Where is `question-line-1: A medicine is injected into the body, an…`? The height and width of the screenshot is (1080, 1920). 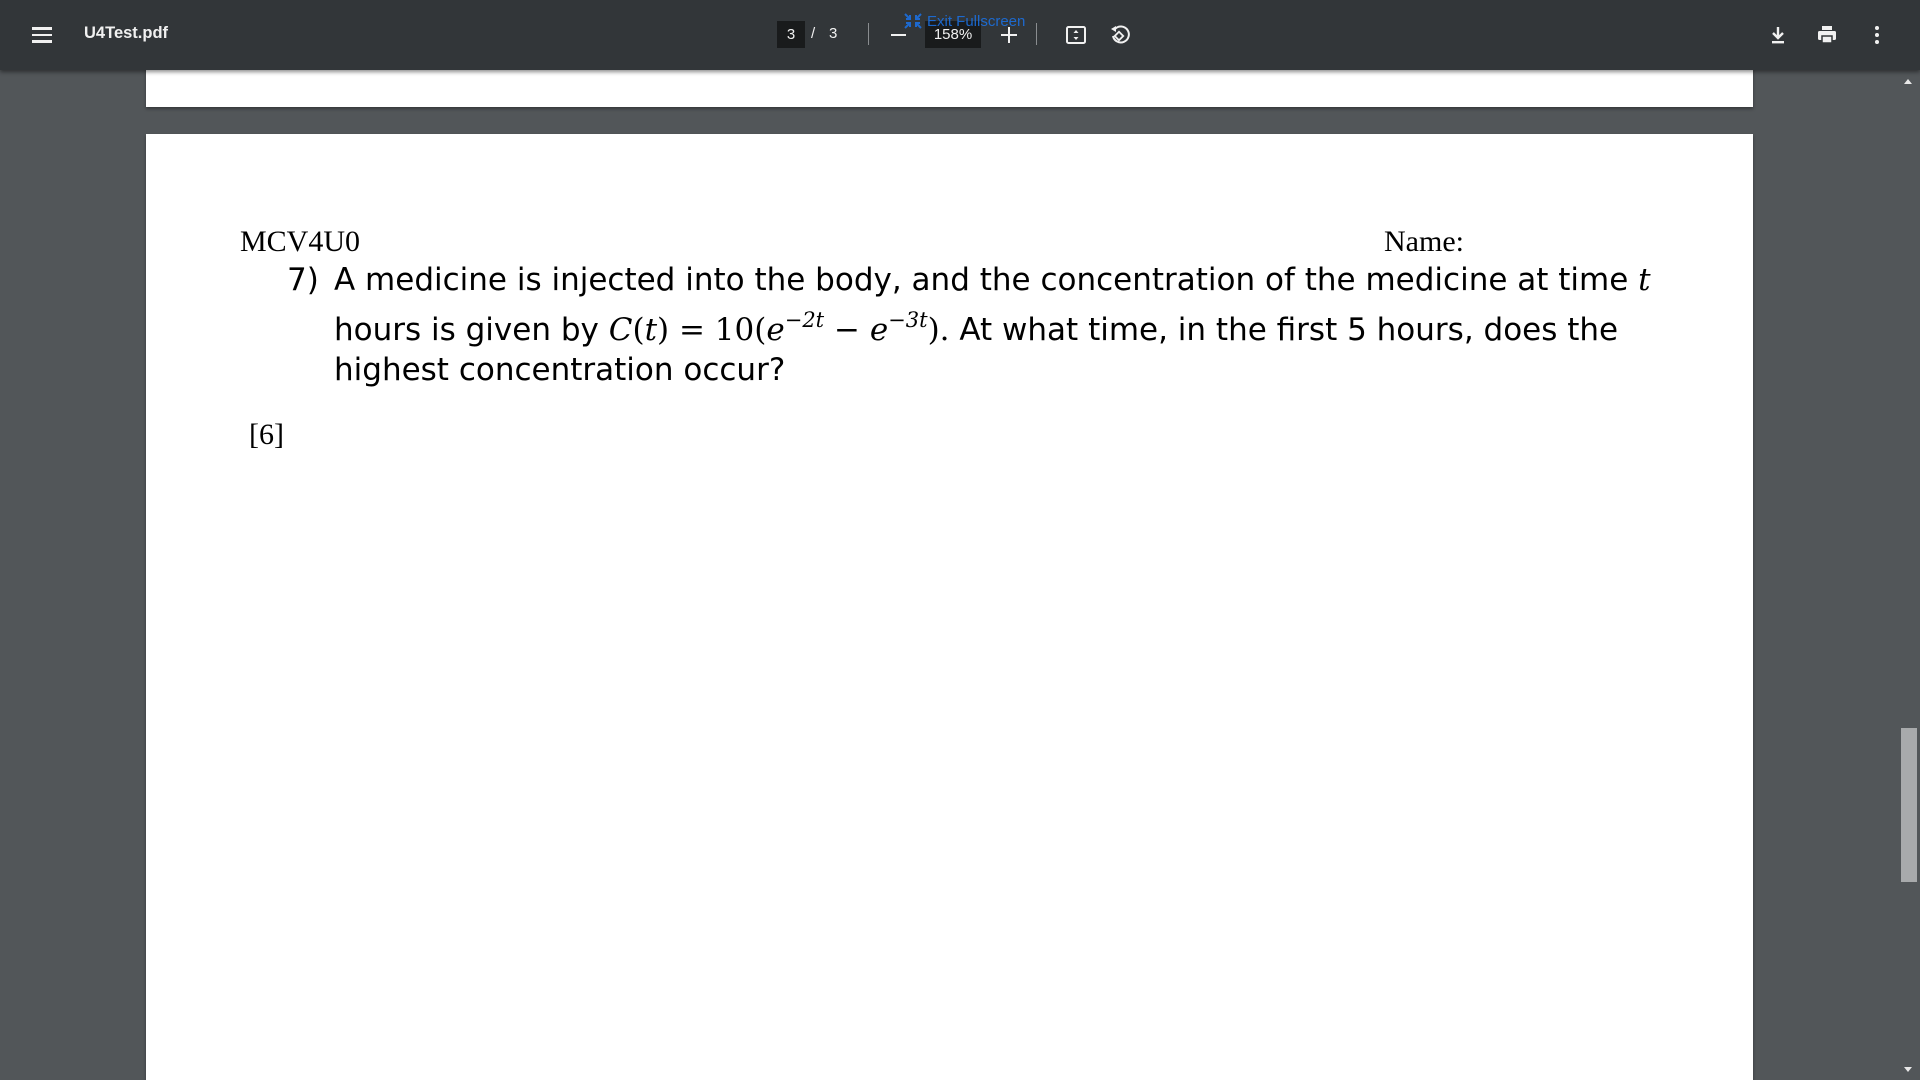
question-line-1: A medicine is injected into the body, an… is located at coordinates (992, 280).